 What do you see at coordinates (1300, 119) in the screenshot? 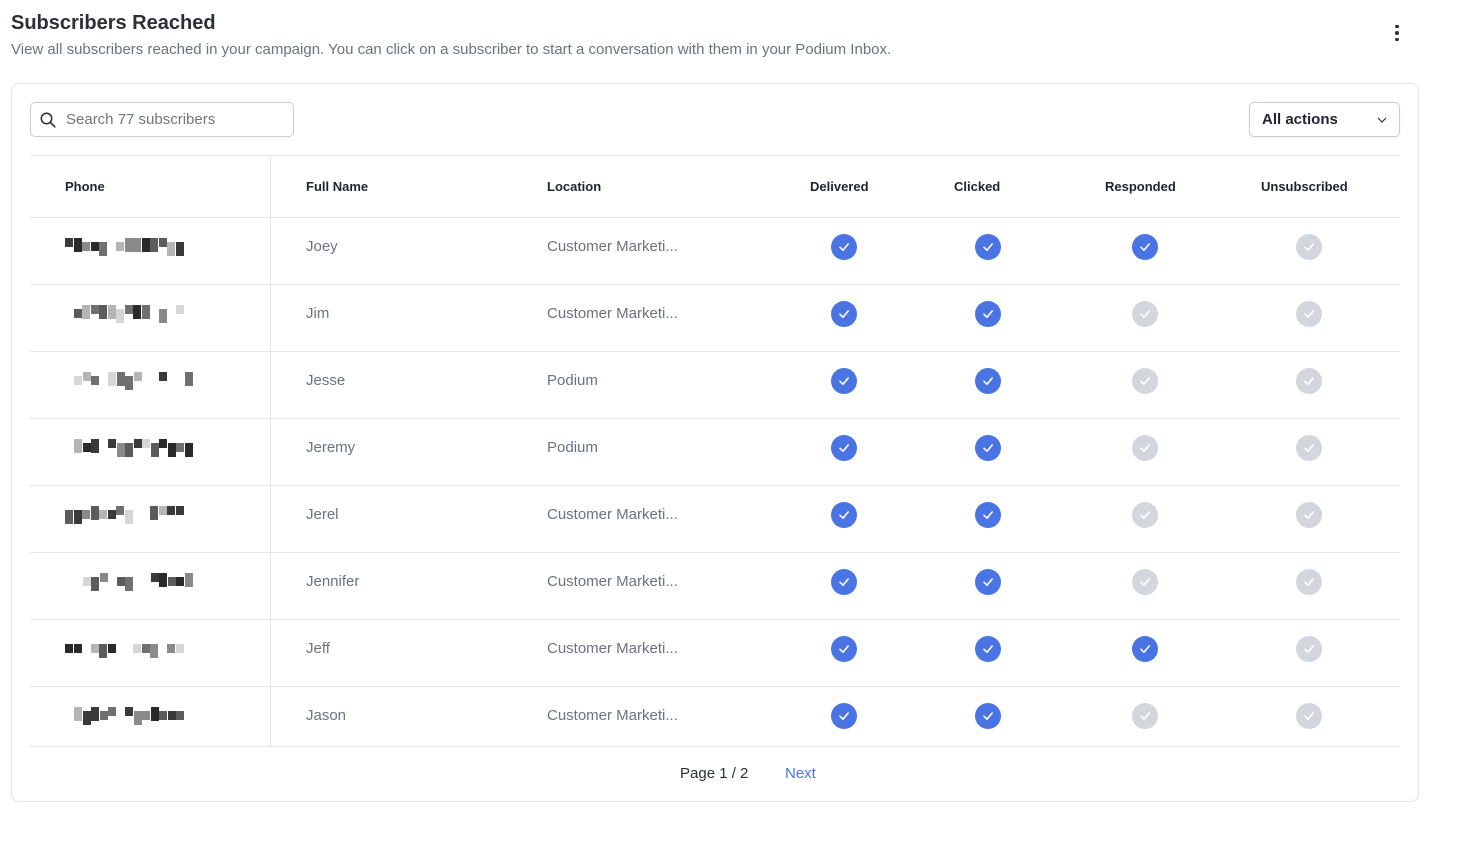
I see `actions-filter-value: All actions` at bounding box center [1300, 119].